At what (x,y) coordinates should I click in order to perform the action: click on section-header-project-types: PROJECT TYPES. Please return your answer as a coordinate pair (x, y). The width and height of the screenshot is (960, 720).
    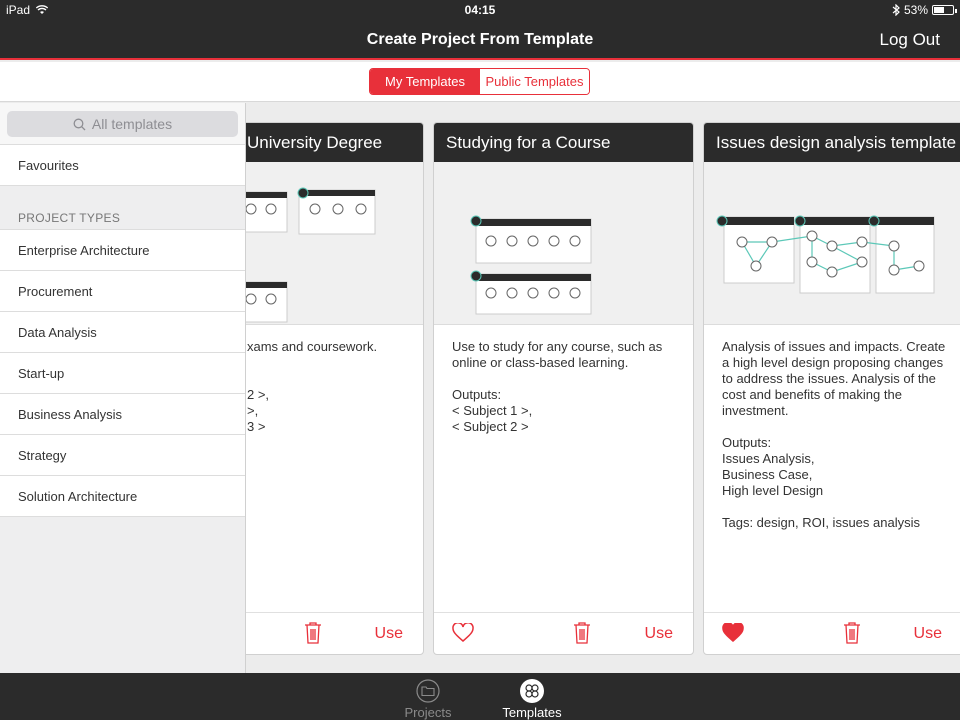
    Looking at the image, I should click on (122, 208).